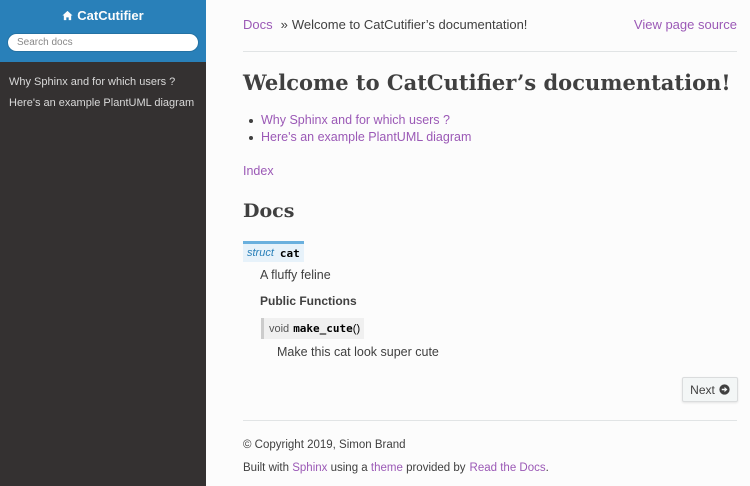 This screenshot has height=486, width=750. Describe the element at coordinates (67, 15) in the screenshot. I see `home-icon` at that location.